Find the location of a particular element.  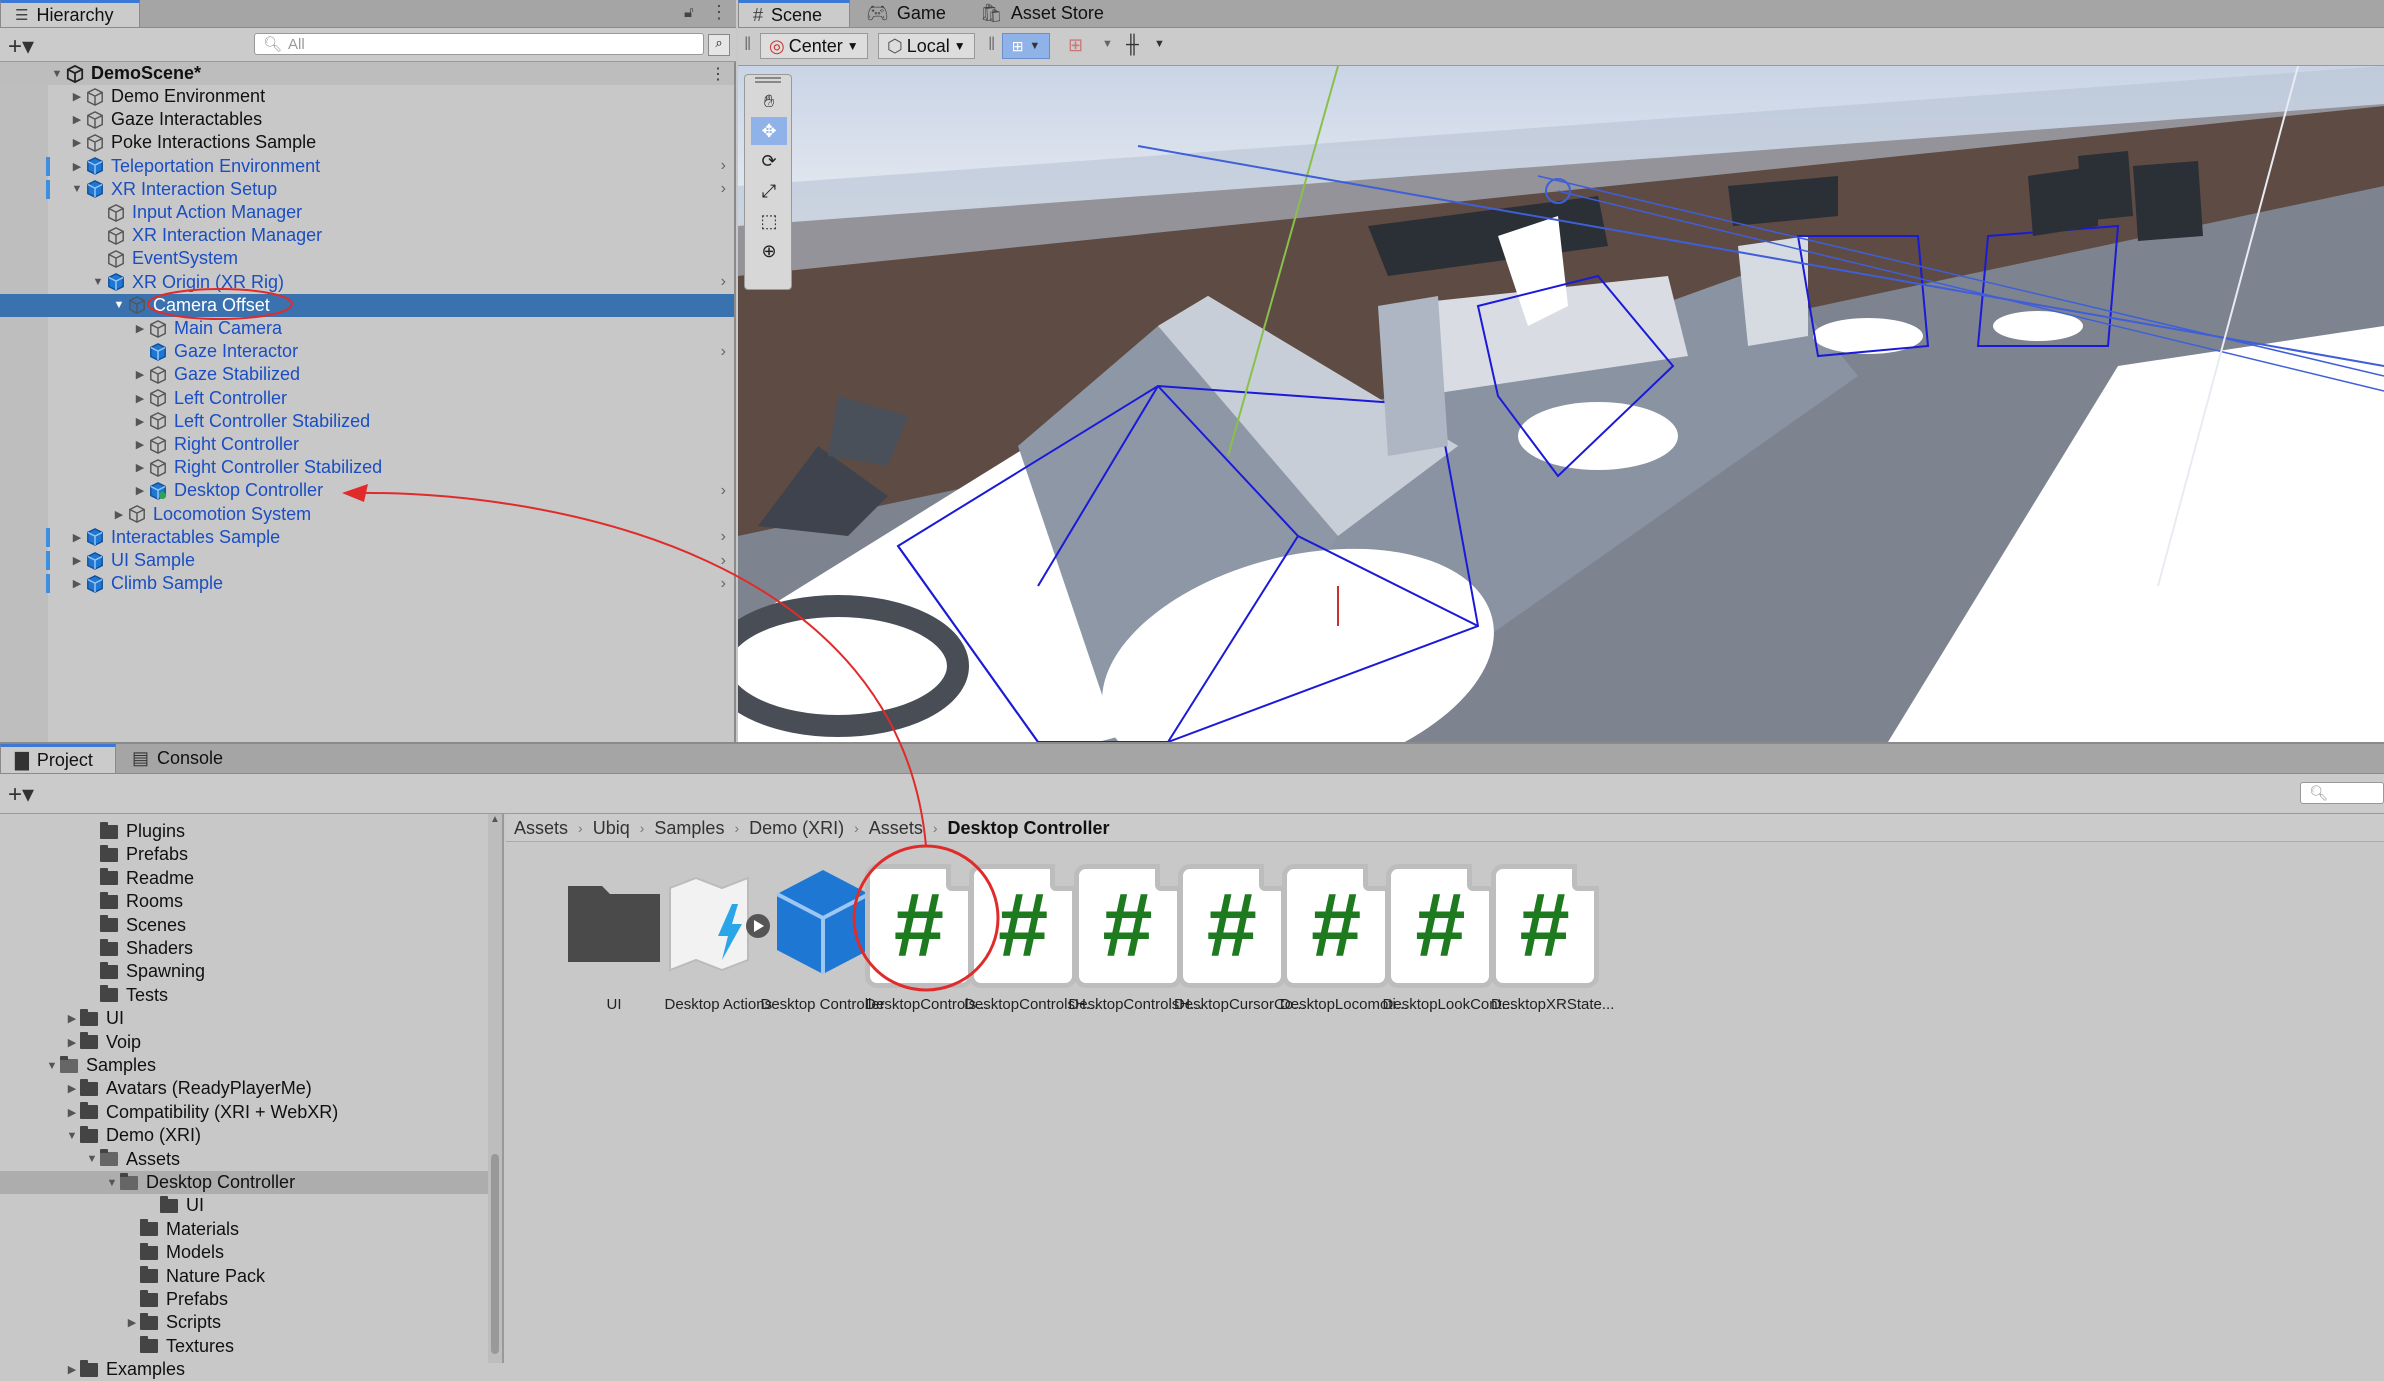

lock-icon: 🔓︎ is located at coordinates (689, 12).